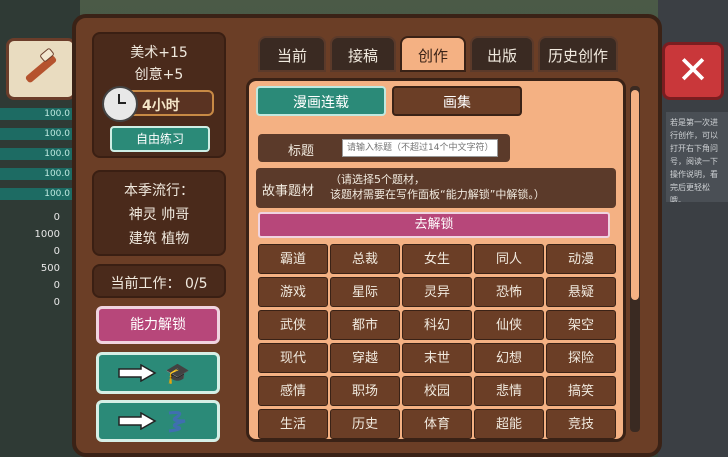  What do you see at coordinates (292, 54) in the screenshot?
I see `tab-0: 当前` at bounding box center [292, 54].